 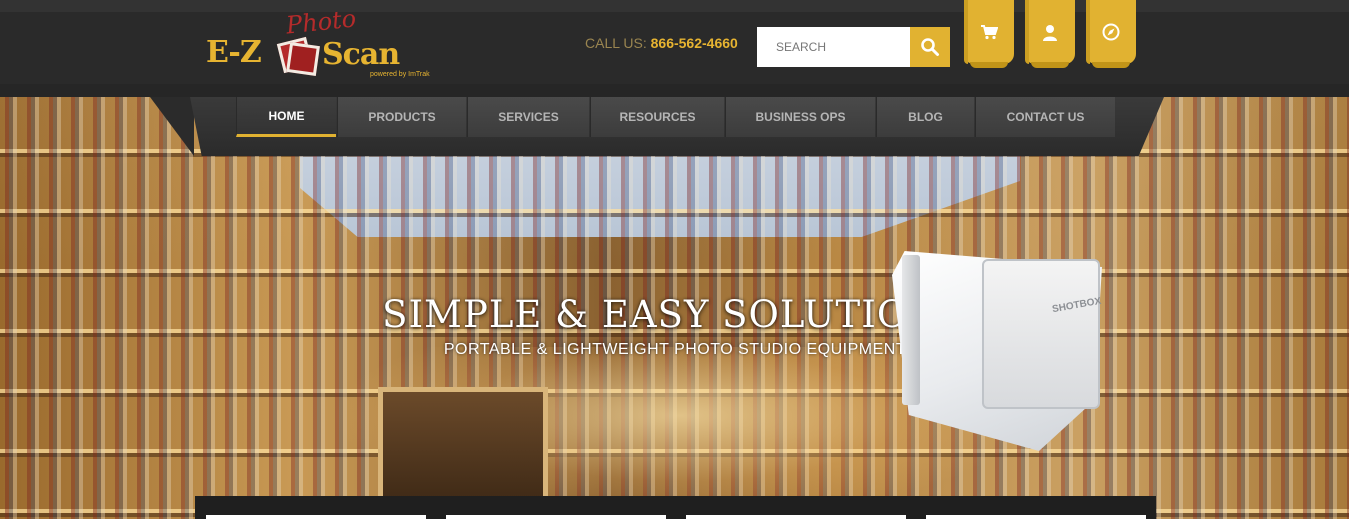 What do you see at coordinates (286, 117) in the screenshot?
I see `nav-home: HOME` at bounding box center [286, 117].